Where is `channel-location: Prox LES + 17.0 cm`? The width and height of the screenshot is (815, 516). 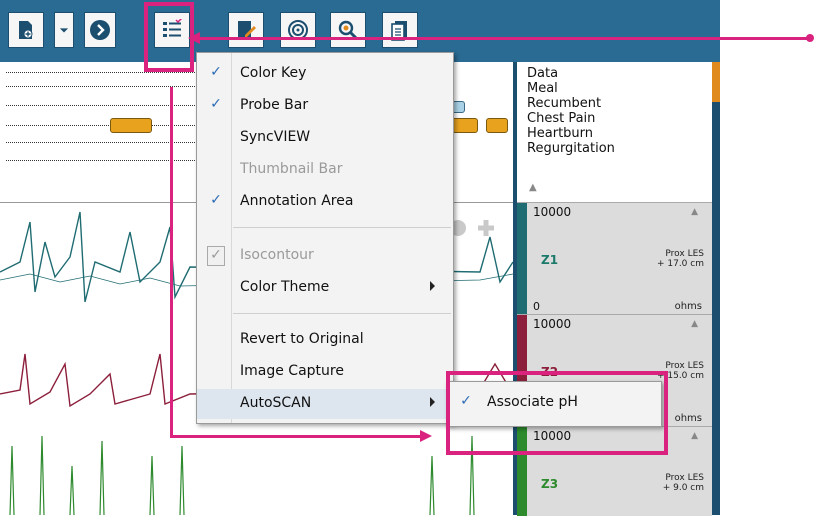
channel-location: Prox LES + 17.0 cm is located at coordinates (680, 259).